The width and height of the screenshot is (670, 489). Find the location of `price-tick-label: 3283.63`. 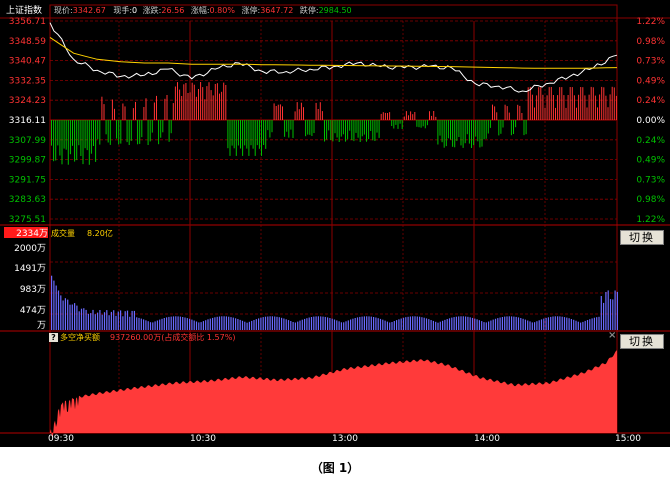

price-tick-label: 3283.63 is located at coordinates (27, 200).